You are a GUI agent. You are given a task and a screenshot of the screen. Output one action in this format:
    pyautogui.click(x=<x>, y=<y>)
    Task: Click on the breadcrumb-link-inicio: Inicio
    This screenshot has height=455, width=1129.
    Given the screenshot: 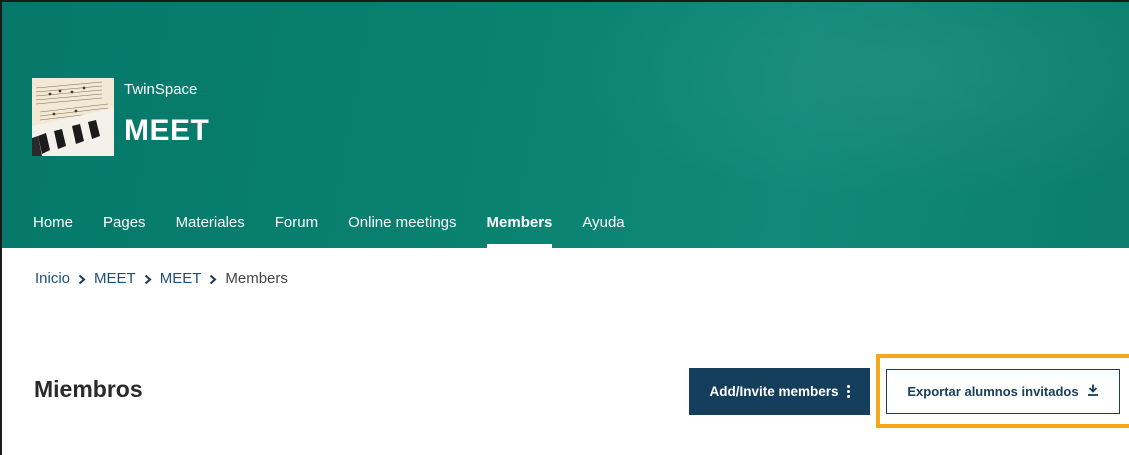 What is the action you would take?
    pyautogui.click(x=52, y=278)
    